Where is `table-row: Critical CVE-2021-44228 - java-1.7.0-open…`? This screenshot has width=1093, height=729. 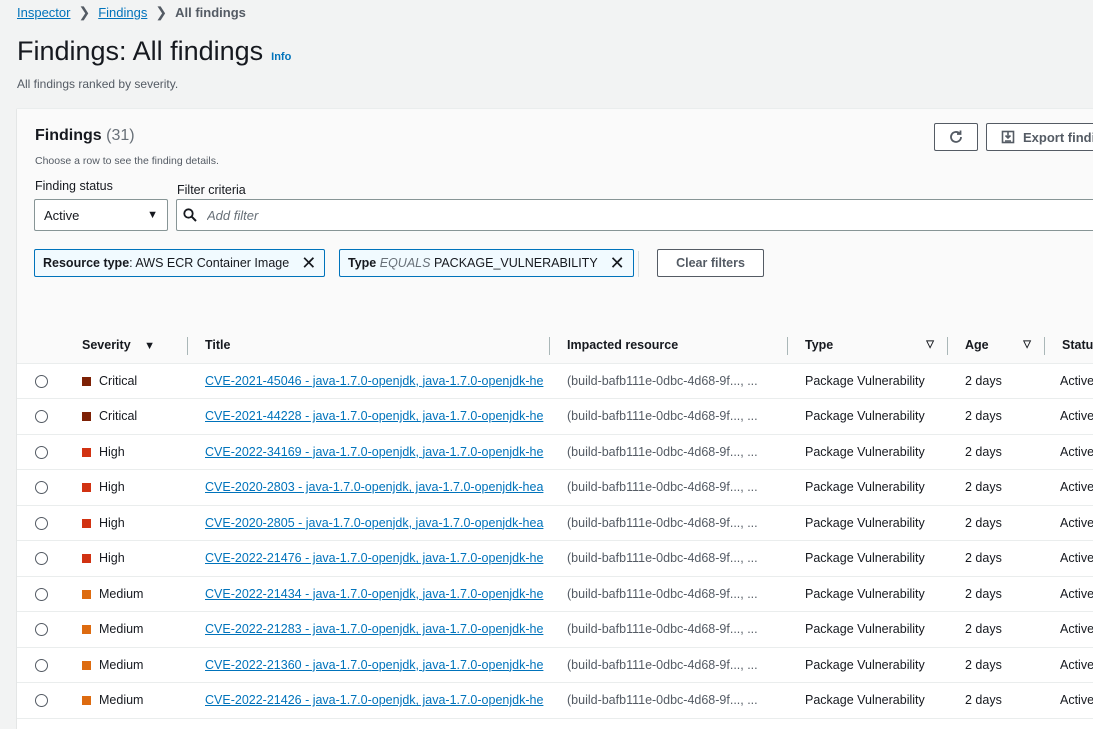
table-row: Critical CVE-2021-44228 - java-1.7.0-open… is located at coordinates (555, 416).